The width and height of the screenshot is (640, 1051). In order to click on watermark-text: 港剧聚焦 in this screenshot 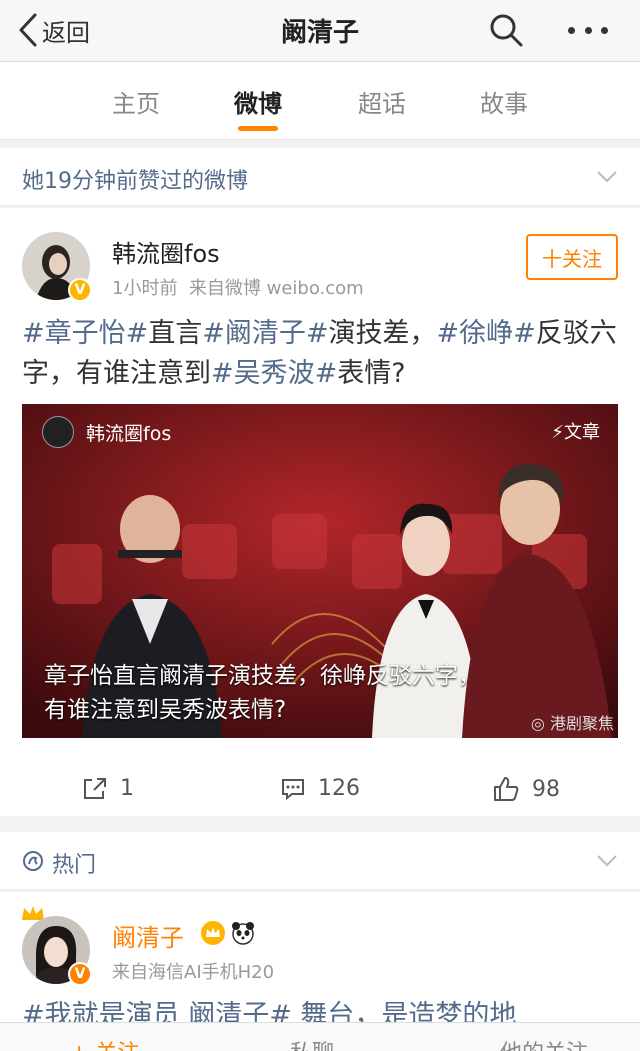, I will do `click(581, 723)`.